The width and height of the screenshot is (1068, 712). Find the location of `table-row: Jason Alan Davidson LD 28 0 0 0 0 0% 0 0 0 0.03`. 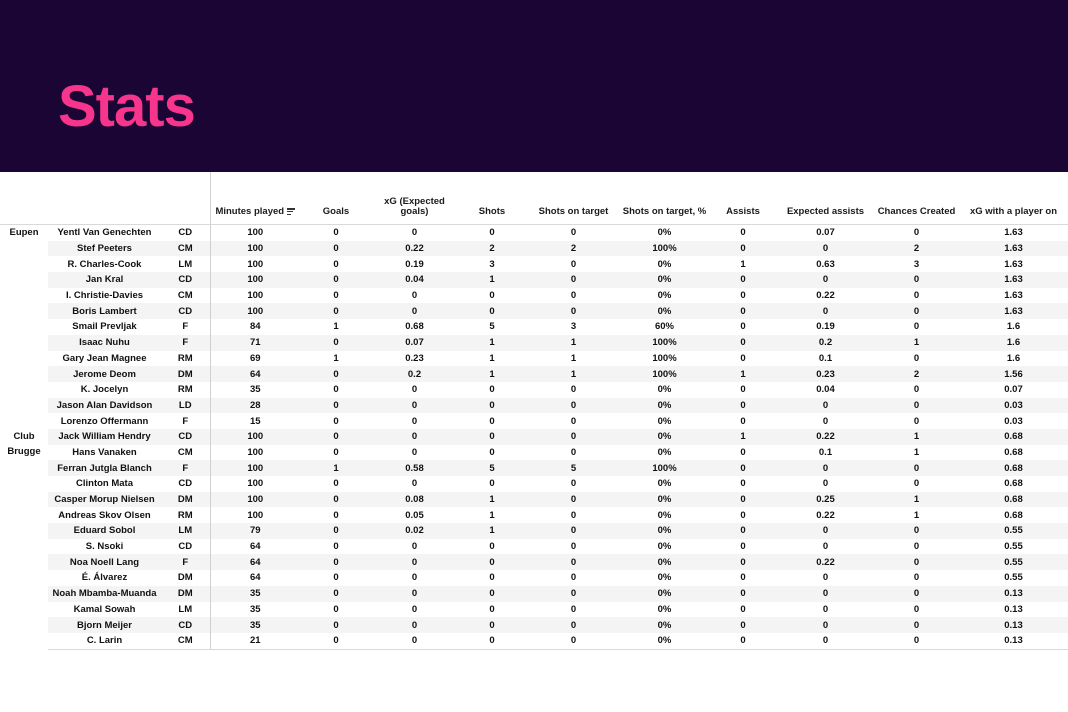

table-row: Jason Alan Davidson LD 28 0 0 0 0 0% 0 0 0 0.03 is located at coordinates (534, 405).